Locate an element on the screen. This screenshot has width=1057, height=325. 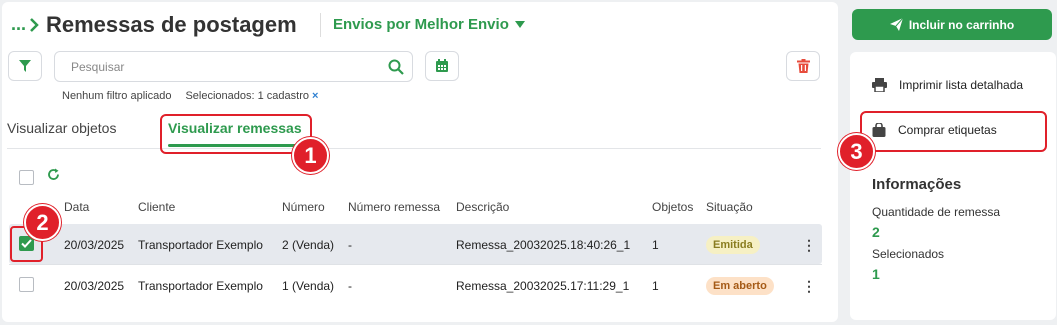
menu-item-print-list: Imprimir lista detalhada is located at coordinates (947, 85).